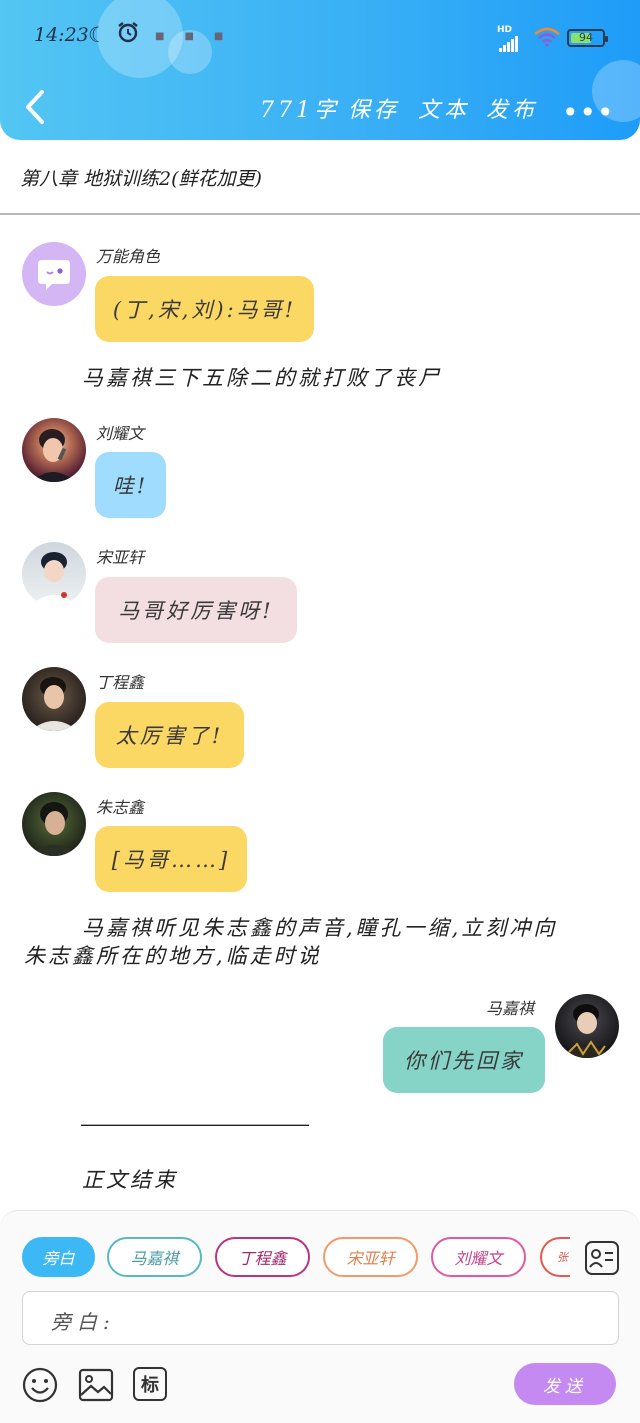 Image resolution: width=640 pixels, height=1423 pixels. Describe the element at coordinates (320, 214) in the screenshot. I see `divider` at that location.